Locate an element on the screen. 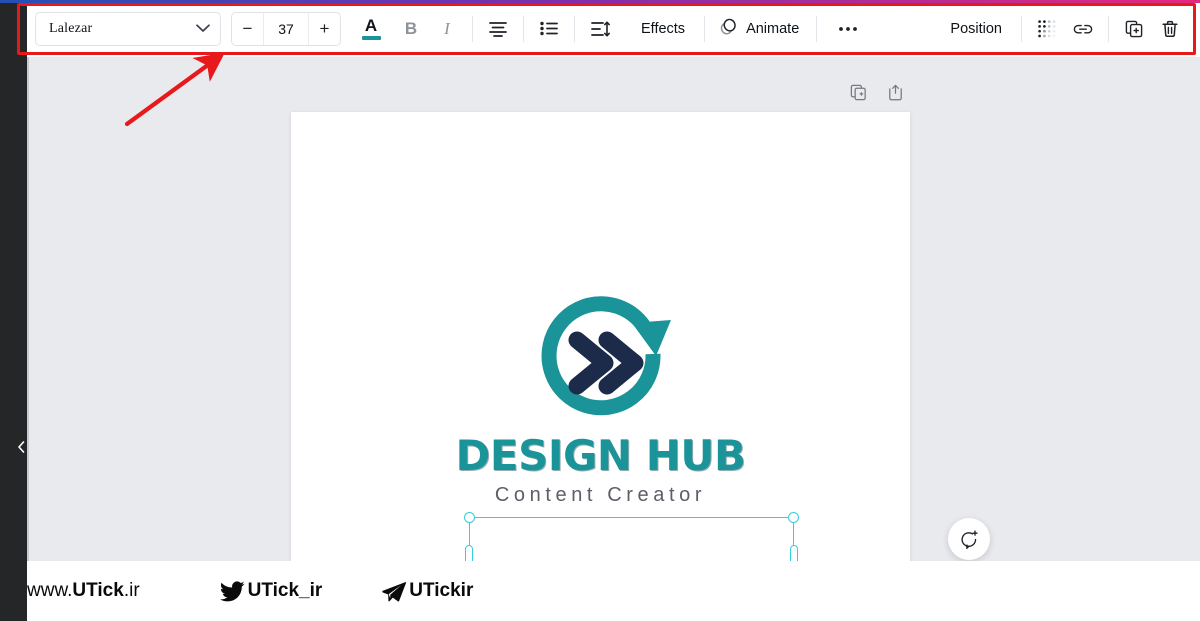 This screenshot has width=1200, height=621. logo-title: DESIGN HUB is located at coordinates (600, 455).